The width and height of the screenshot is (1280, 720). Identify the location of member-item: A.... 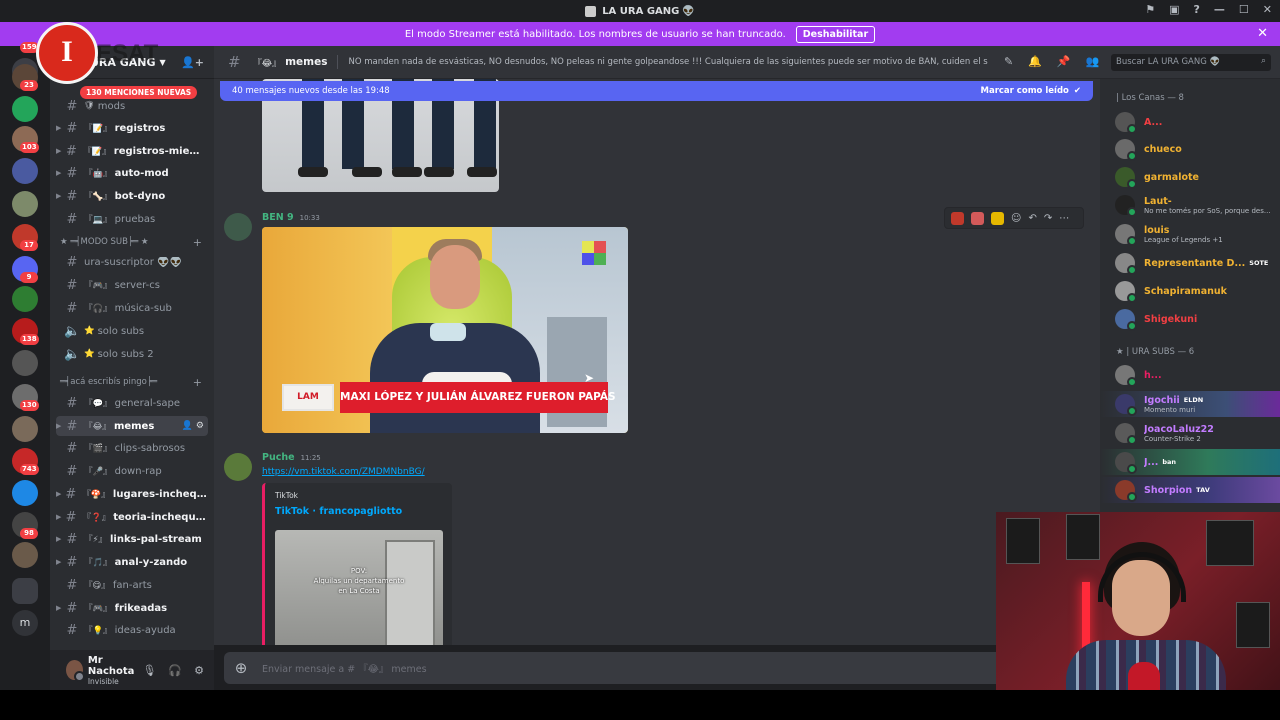
(1190, 122).